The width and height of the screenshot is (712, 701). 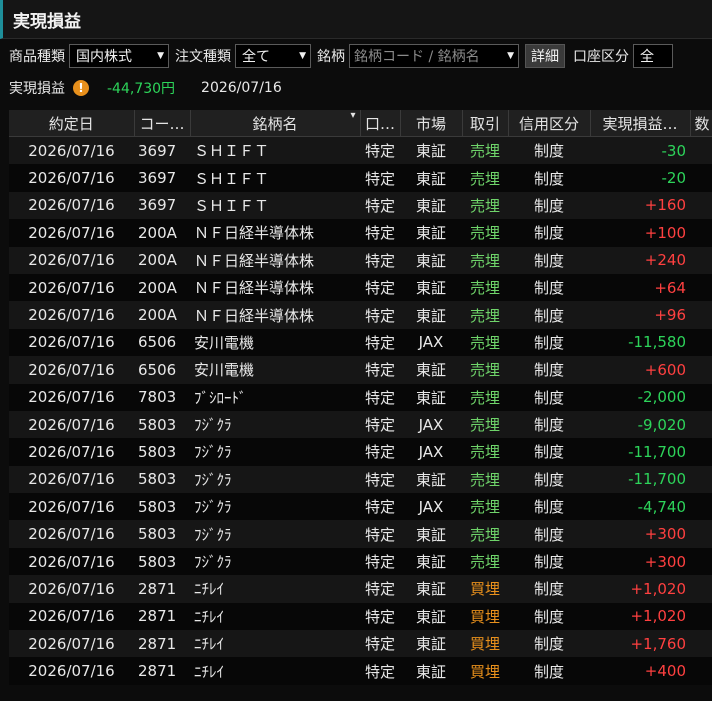 What do you see at coordinates (360, 260) in the screenshot?
I see `table-row: 2026/07/16 200A ＮＦ日経半導体株 特定 東証 売埋 制度 +240` at bounding box center [360, 260].